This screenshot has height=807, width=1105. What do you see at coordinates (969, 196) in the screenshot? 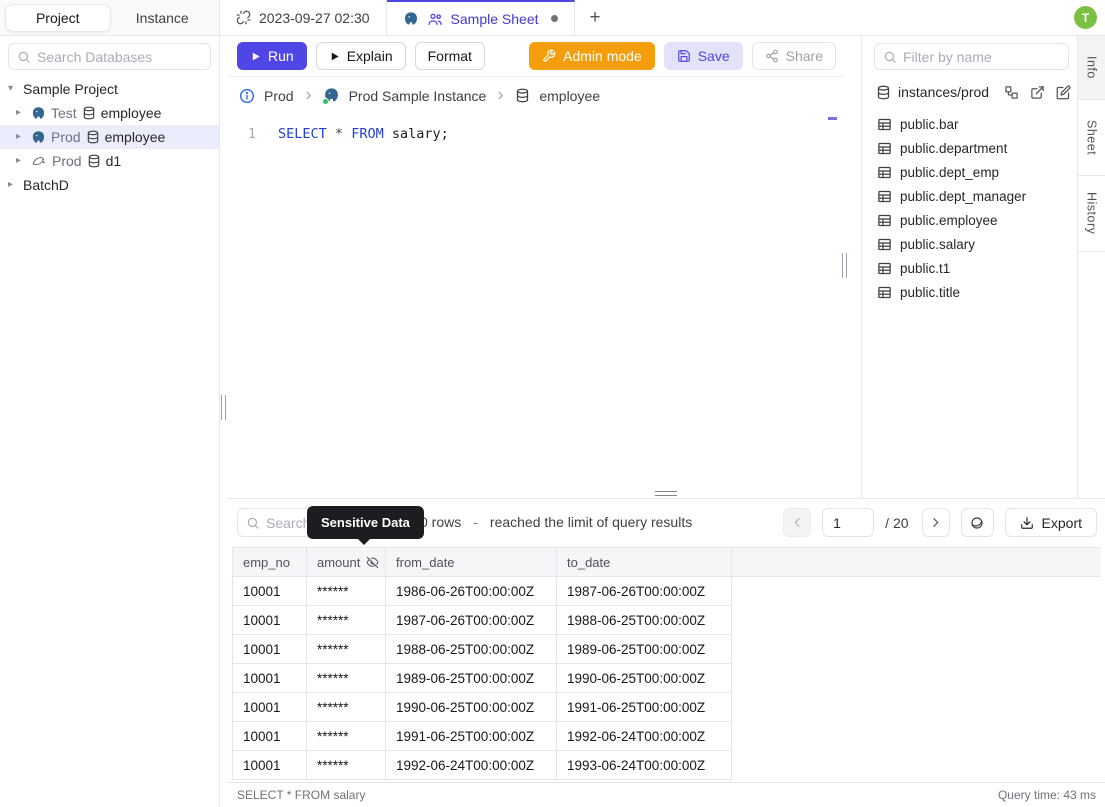
I see `schema-table-item: public.dept_manager` at bounding box center [969, 196].